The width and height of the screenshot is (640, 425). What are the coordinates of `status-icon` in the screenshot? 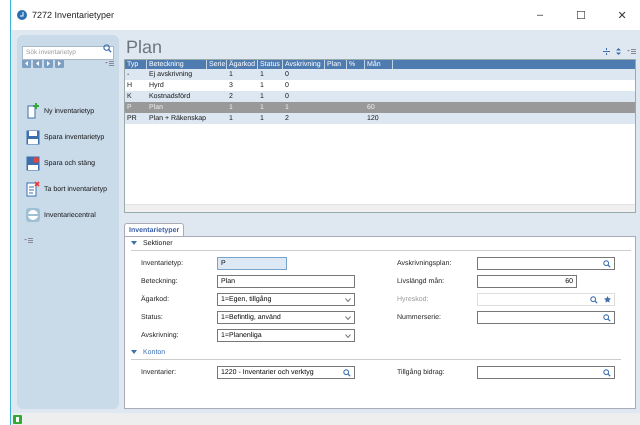 It's located at (17, 419).